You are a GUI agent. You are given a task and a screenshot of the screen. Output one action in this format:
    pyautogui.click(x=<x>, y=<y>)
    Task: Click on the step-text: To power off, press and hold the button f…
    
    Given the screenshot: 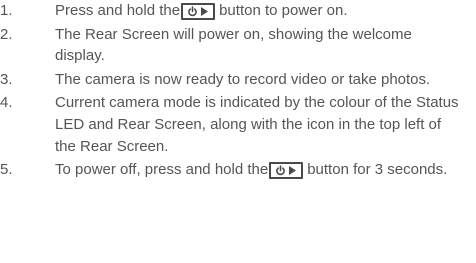 What is the action you would take?
    pyautogui.click(x=260, y=170)
    